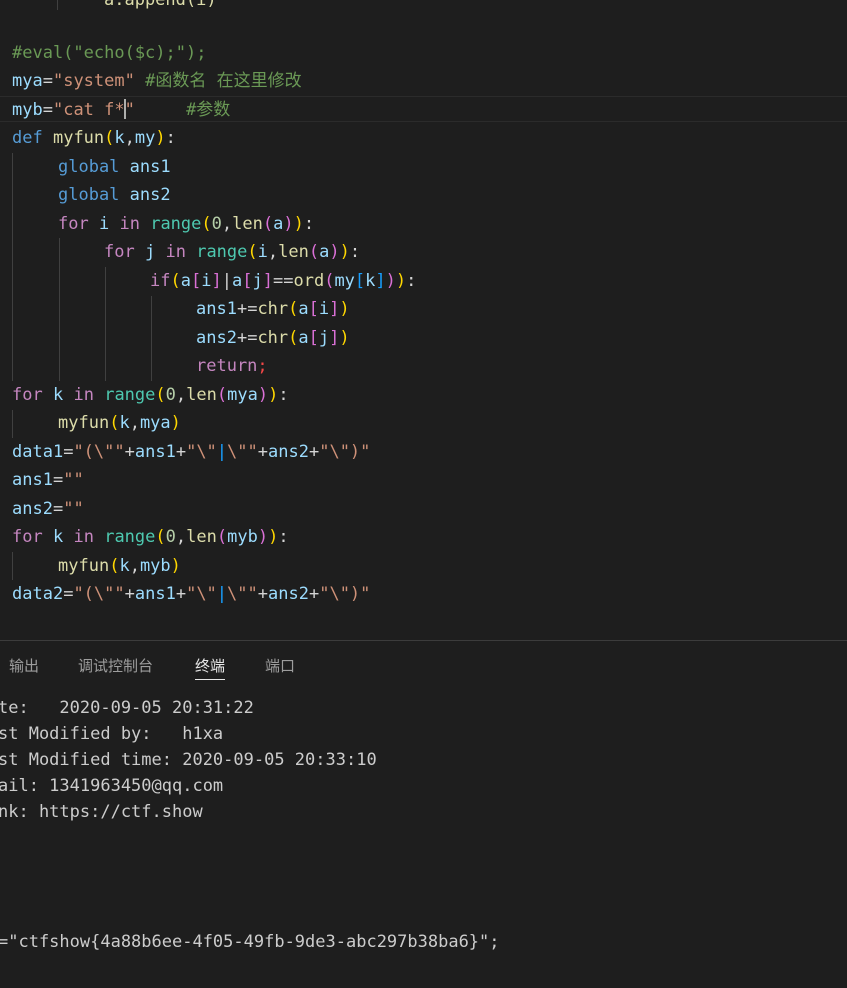  What do you see at coordinates (423, 665) in the screenshot?
I see `panel-tab-bar: 输出 调试控制台 终端 端口` at bounding box center [423, 665].